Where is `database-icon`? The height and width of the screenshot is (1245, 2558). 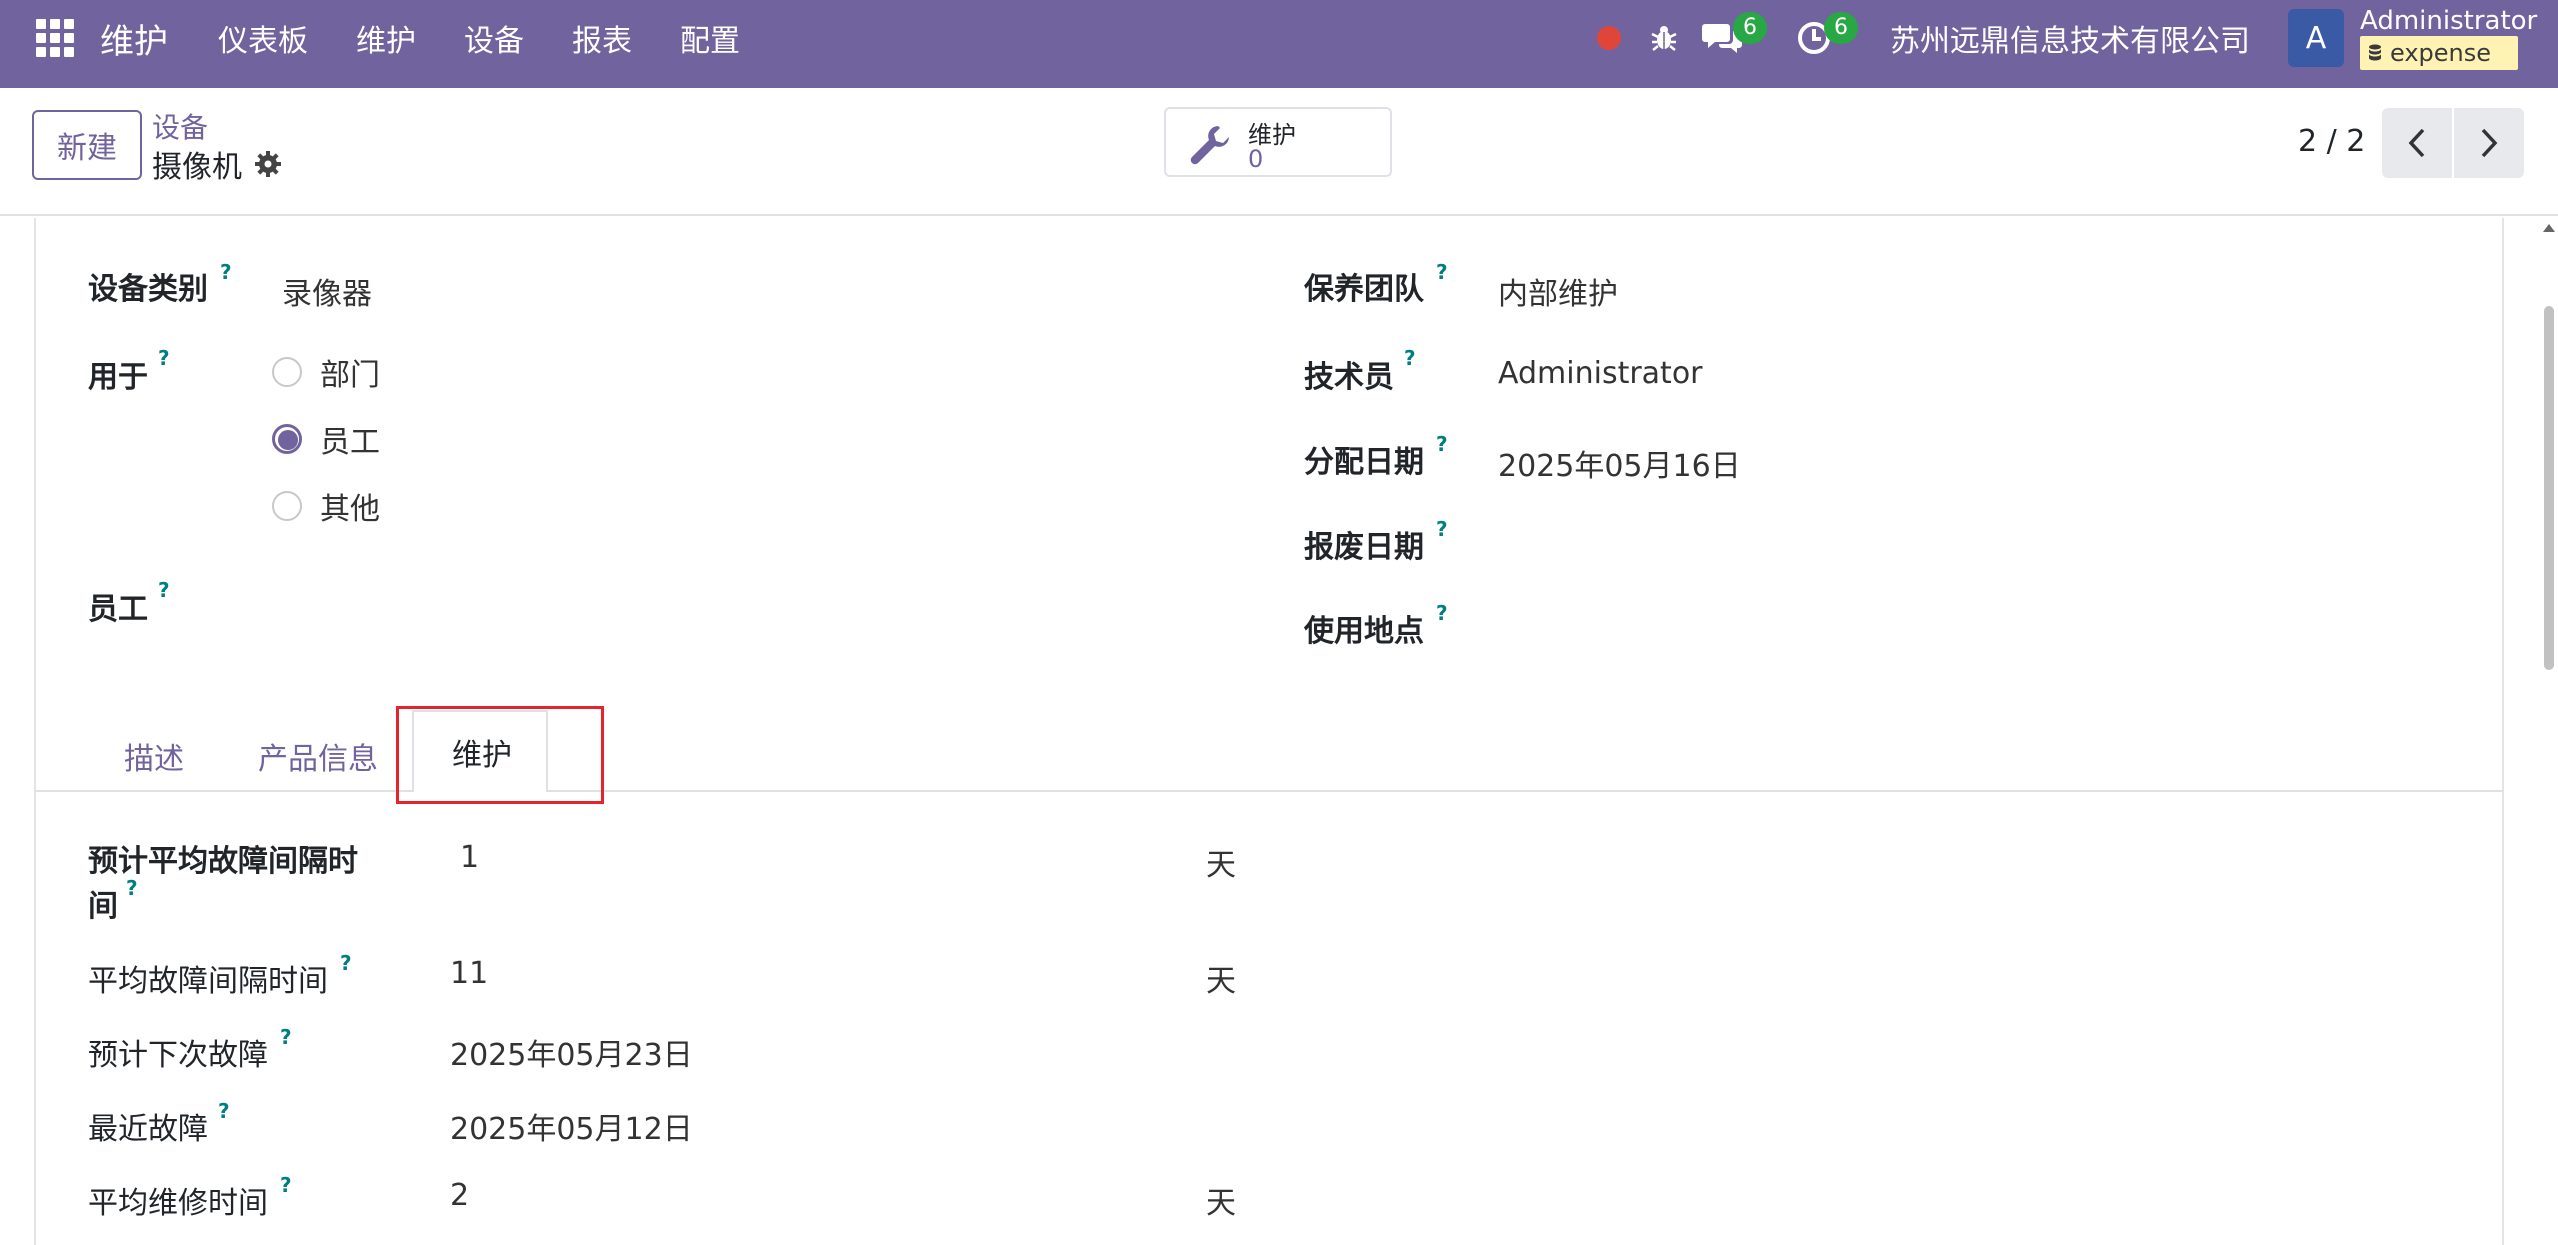
database-icon is located at coordinates (2375, 52).